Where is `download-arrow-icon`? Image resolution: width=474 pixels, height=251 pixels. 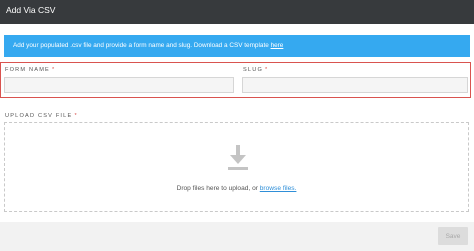 download-arrow-icon is located at coordinates (238, 157).